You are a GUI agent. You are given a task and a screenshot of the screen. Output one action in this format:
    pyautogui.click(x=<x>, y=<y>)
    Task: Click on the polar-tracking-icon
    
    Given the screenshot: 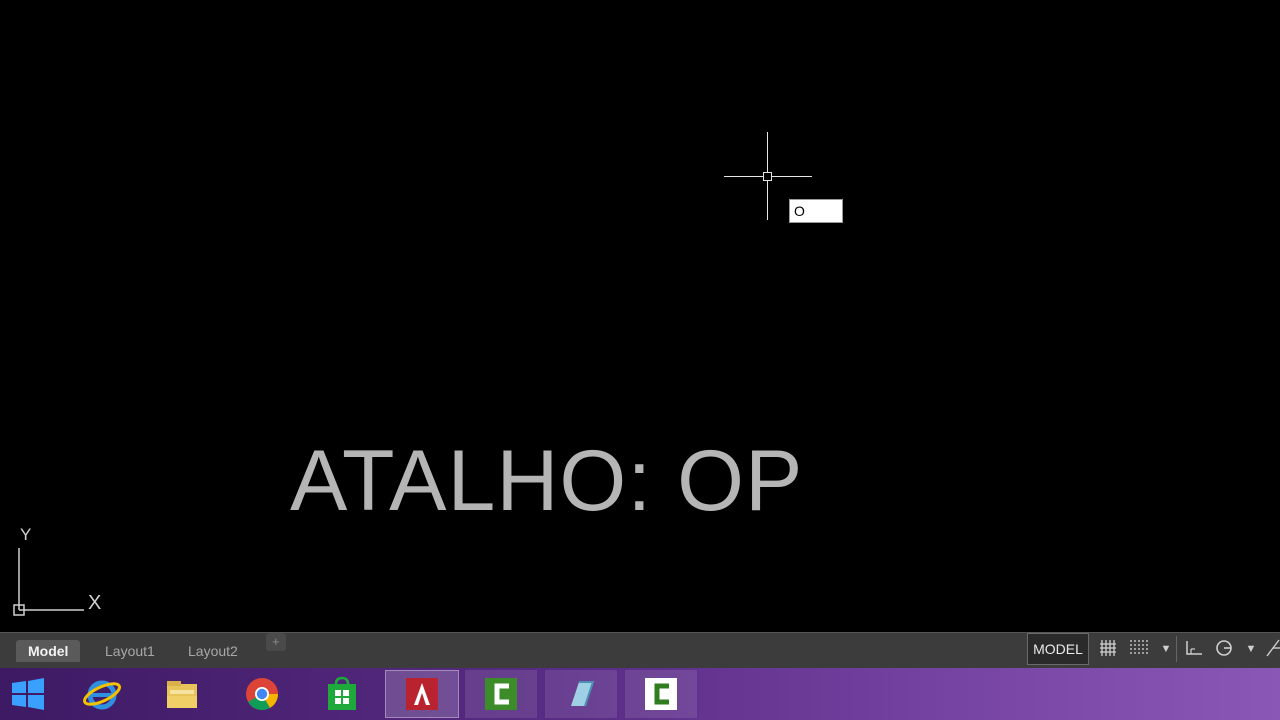 What is the action you would take?
    pyautogui.click(x=1224, y=649)
    